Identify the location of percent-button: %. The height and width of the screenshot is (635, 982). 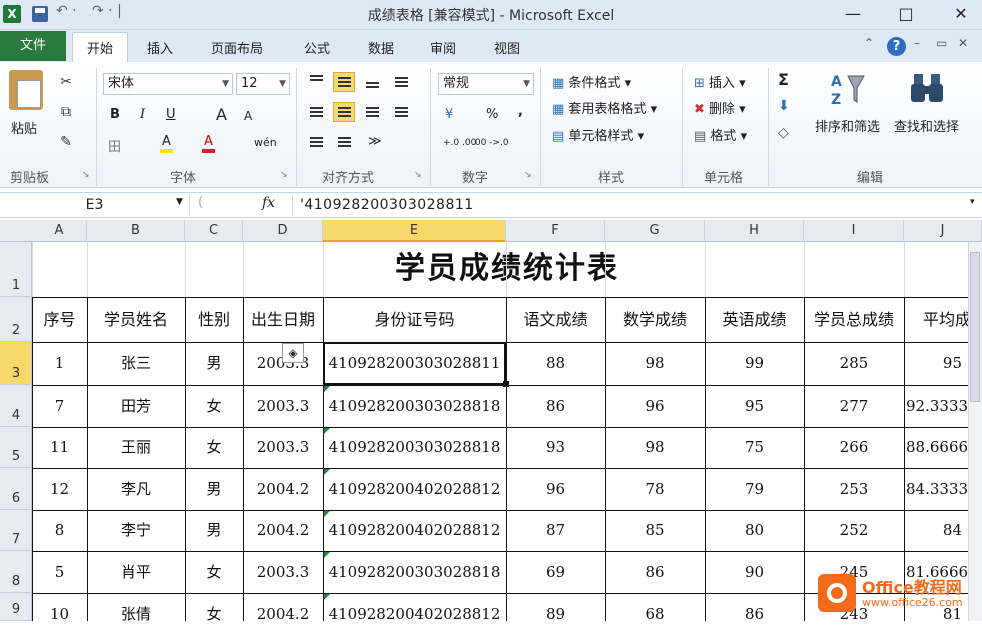
(492, 114).